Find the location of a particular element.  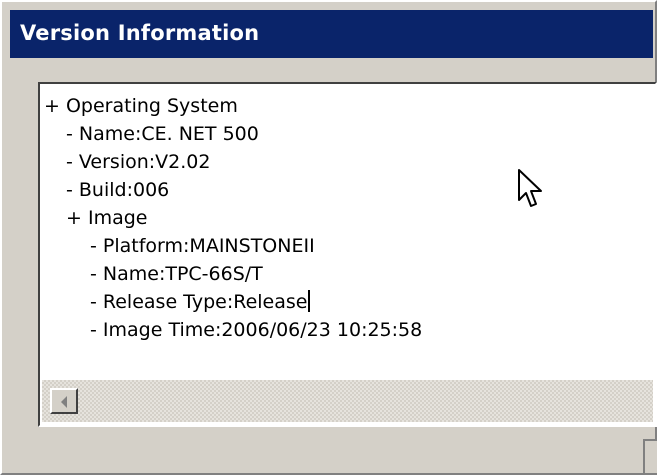

tree-item-image-time: - Image Time:2006/06/23 10:25:58 is located at coordinates (233, 330).